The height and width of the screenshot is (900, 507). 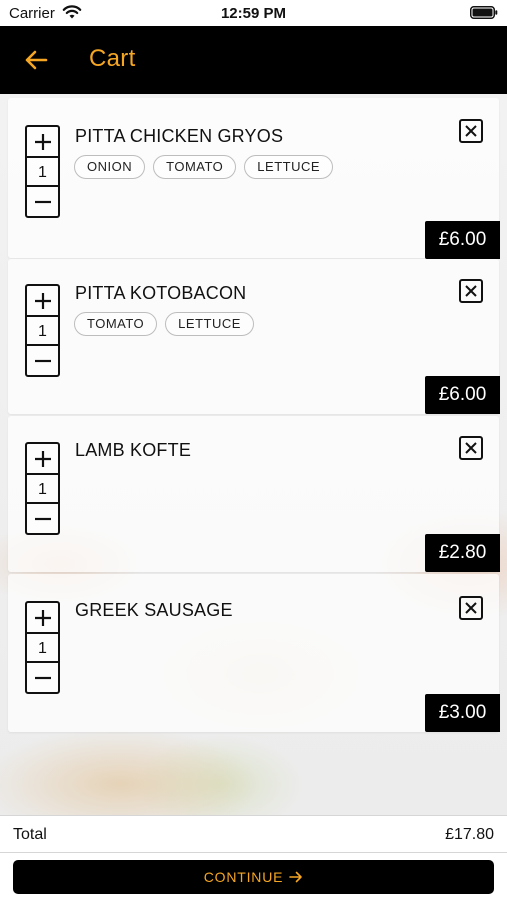 What do you see at coordinates (30, 834) in the screenshot?
I see `total-label: Total` at bounding box center [30, 834].